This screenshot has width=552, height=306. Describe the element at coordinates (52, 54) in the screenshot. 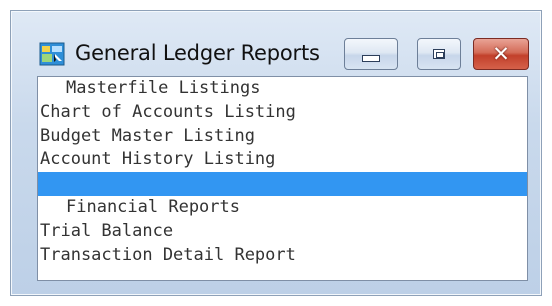

I see `ledger-app-icon` at that location.